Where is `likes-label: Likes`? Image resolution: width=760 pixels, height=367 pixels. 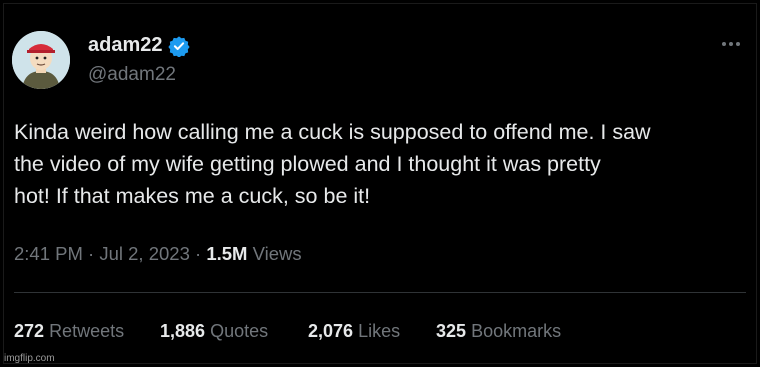
likes-label: Likes is located at coordinates (379, 331).